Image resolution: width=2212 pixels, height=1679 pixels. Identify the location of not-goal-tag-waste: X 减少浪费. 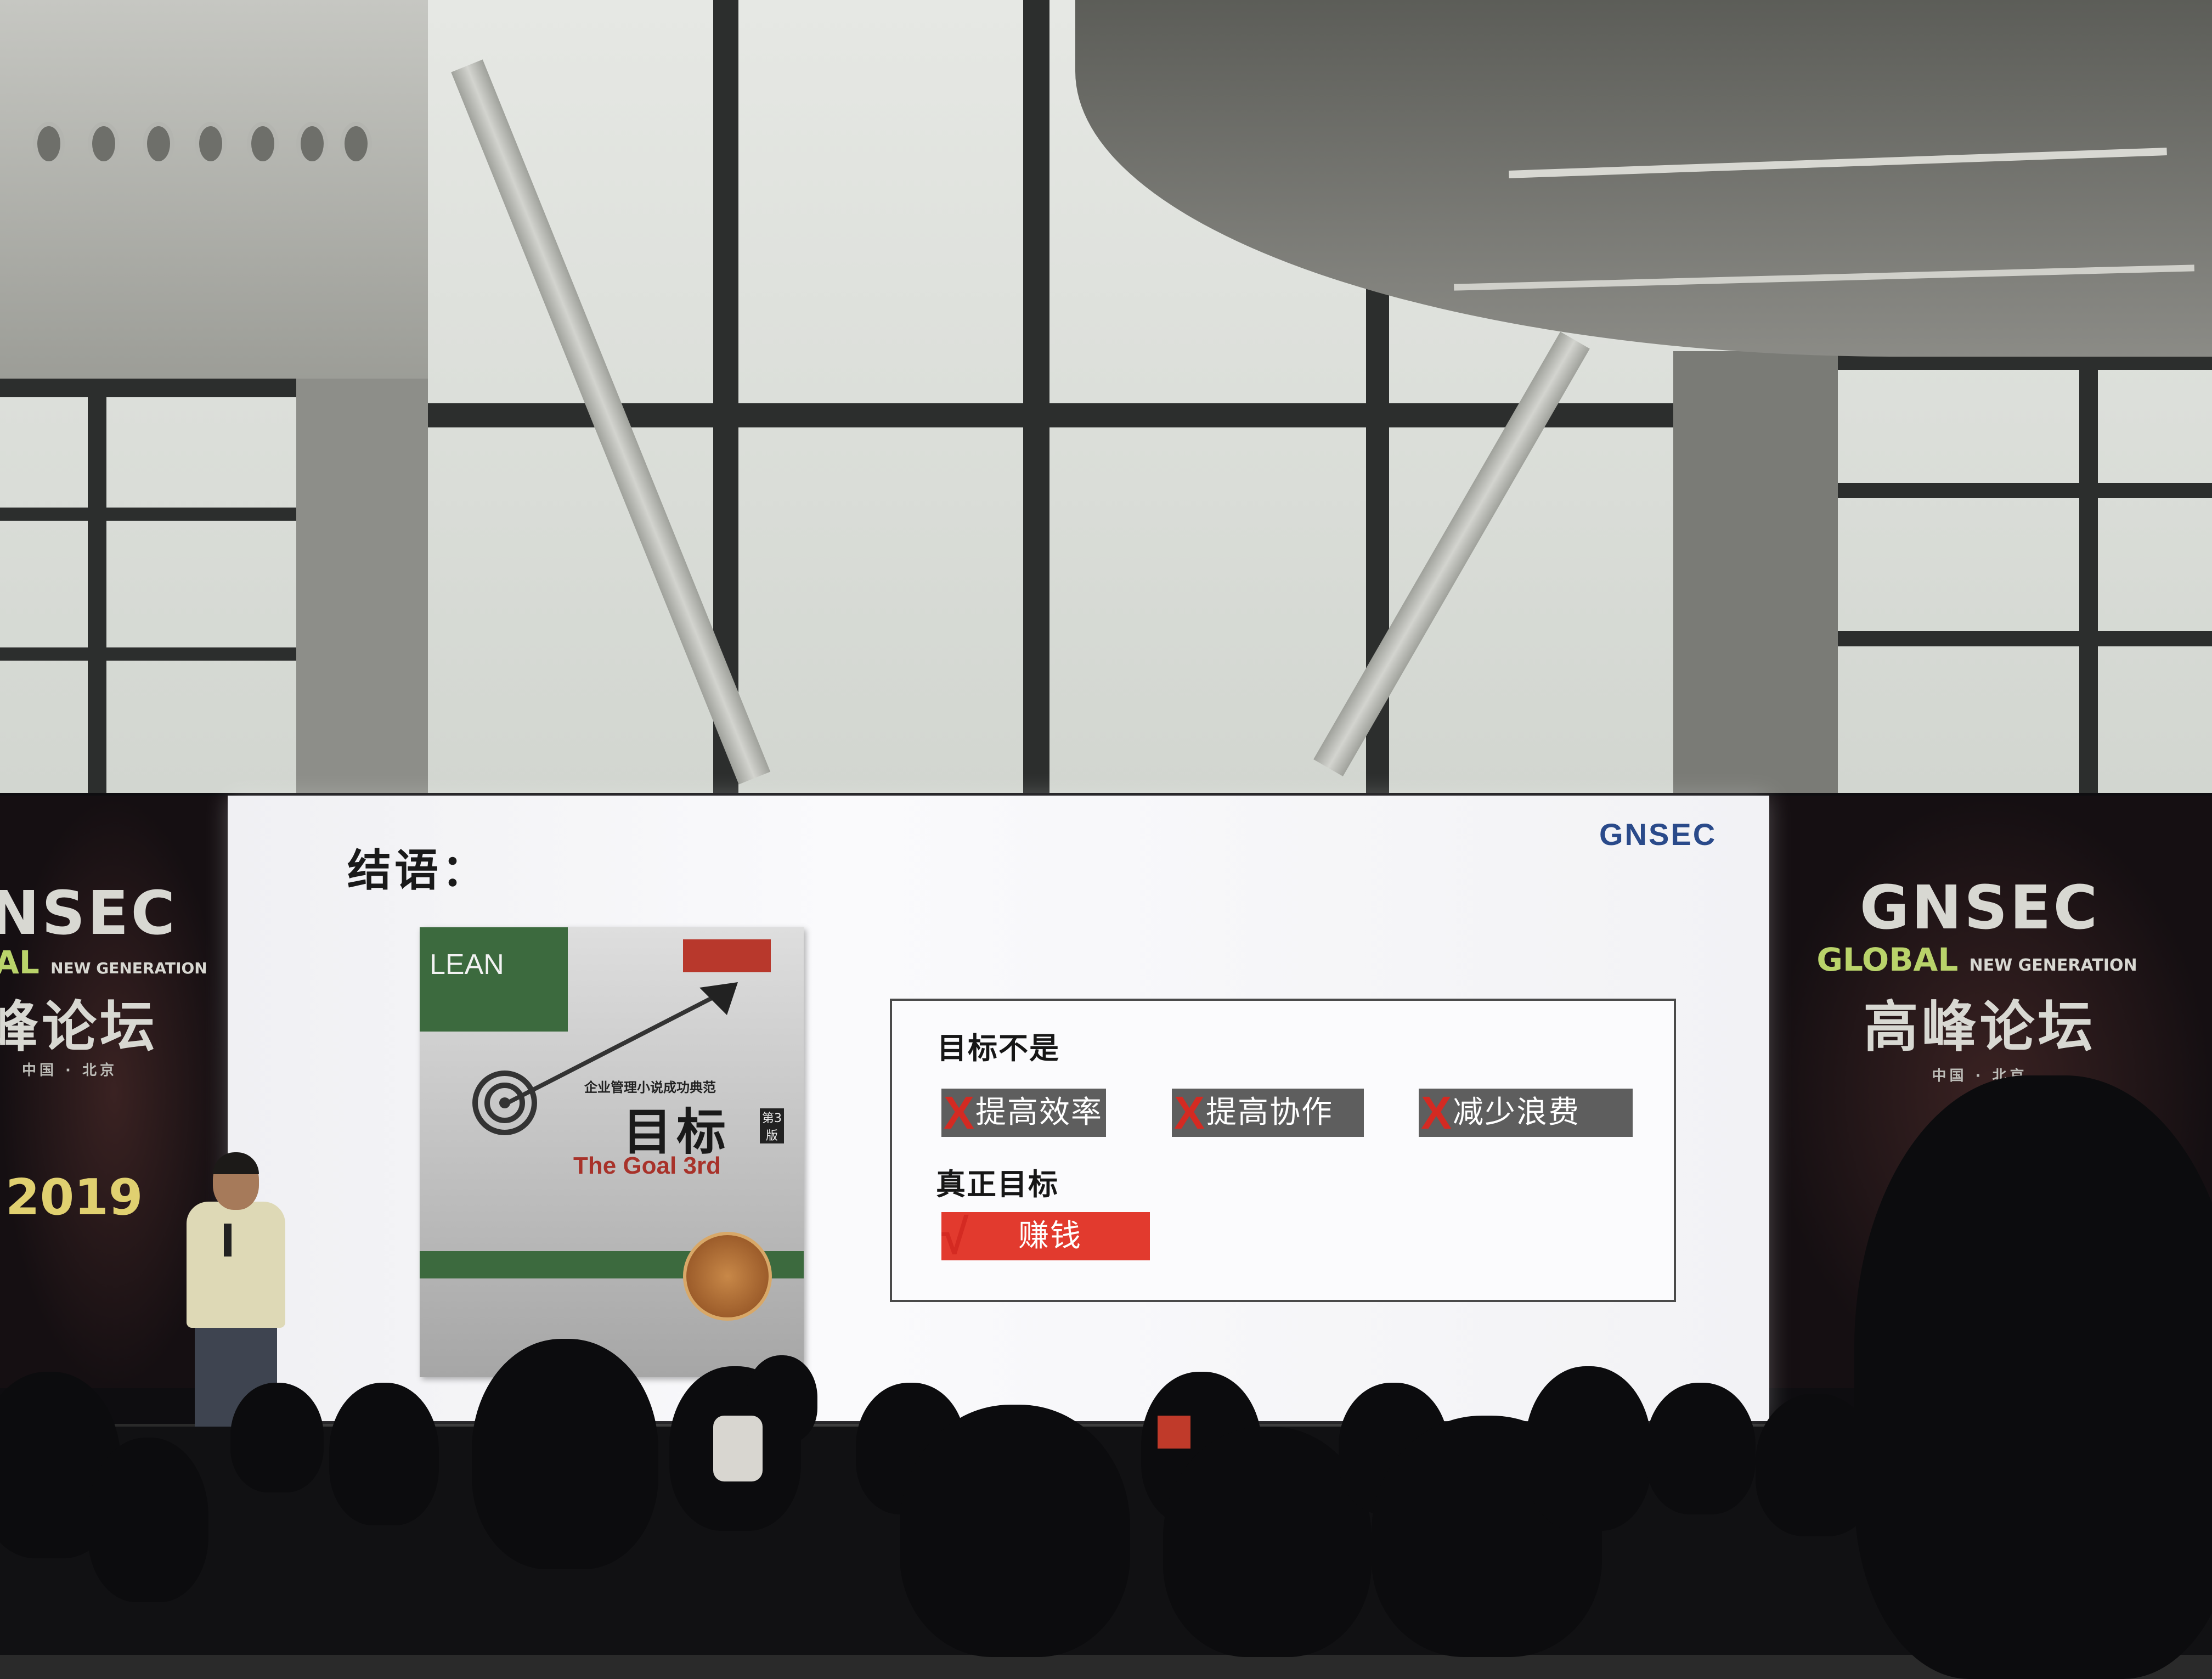
(1526, 1113).